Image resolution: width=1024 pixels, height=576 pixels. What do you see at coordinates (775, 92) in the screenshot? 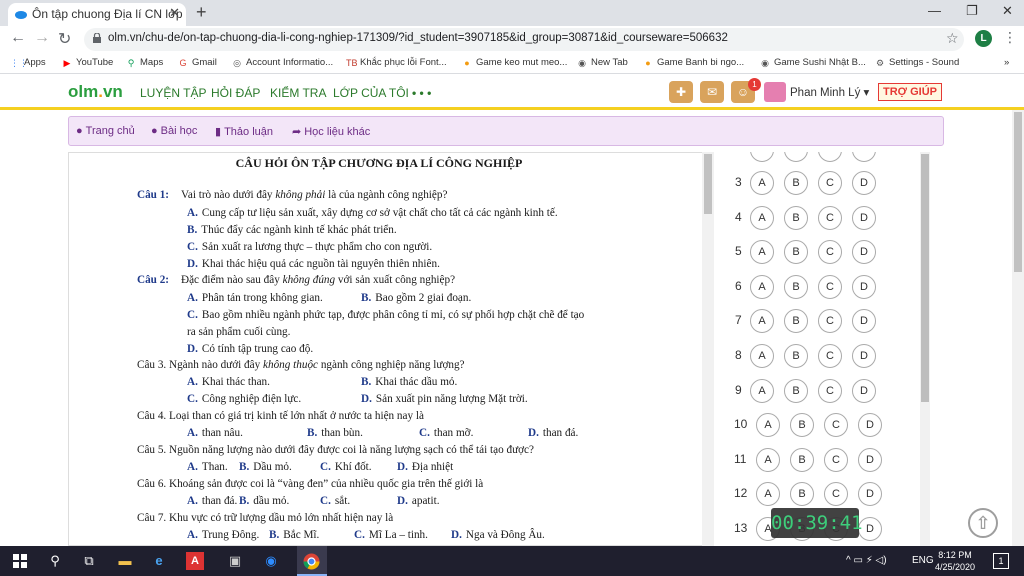
I see `user-avatar` at bounding box center [775, 92].